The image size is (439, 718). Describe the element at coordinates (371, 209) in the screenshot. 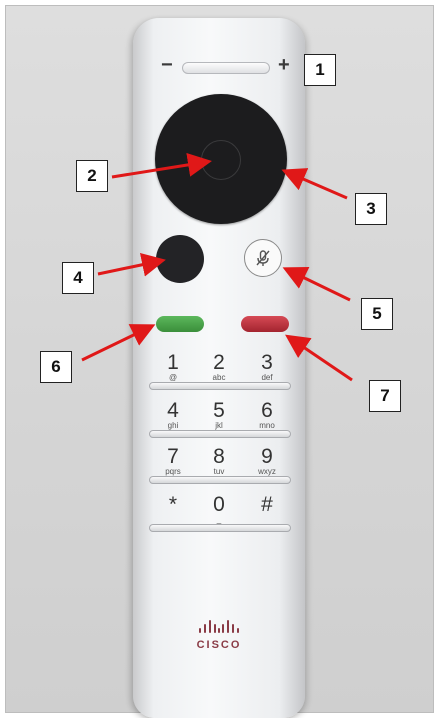

I see `callout-3: 3` at that location.